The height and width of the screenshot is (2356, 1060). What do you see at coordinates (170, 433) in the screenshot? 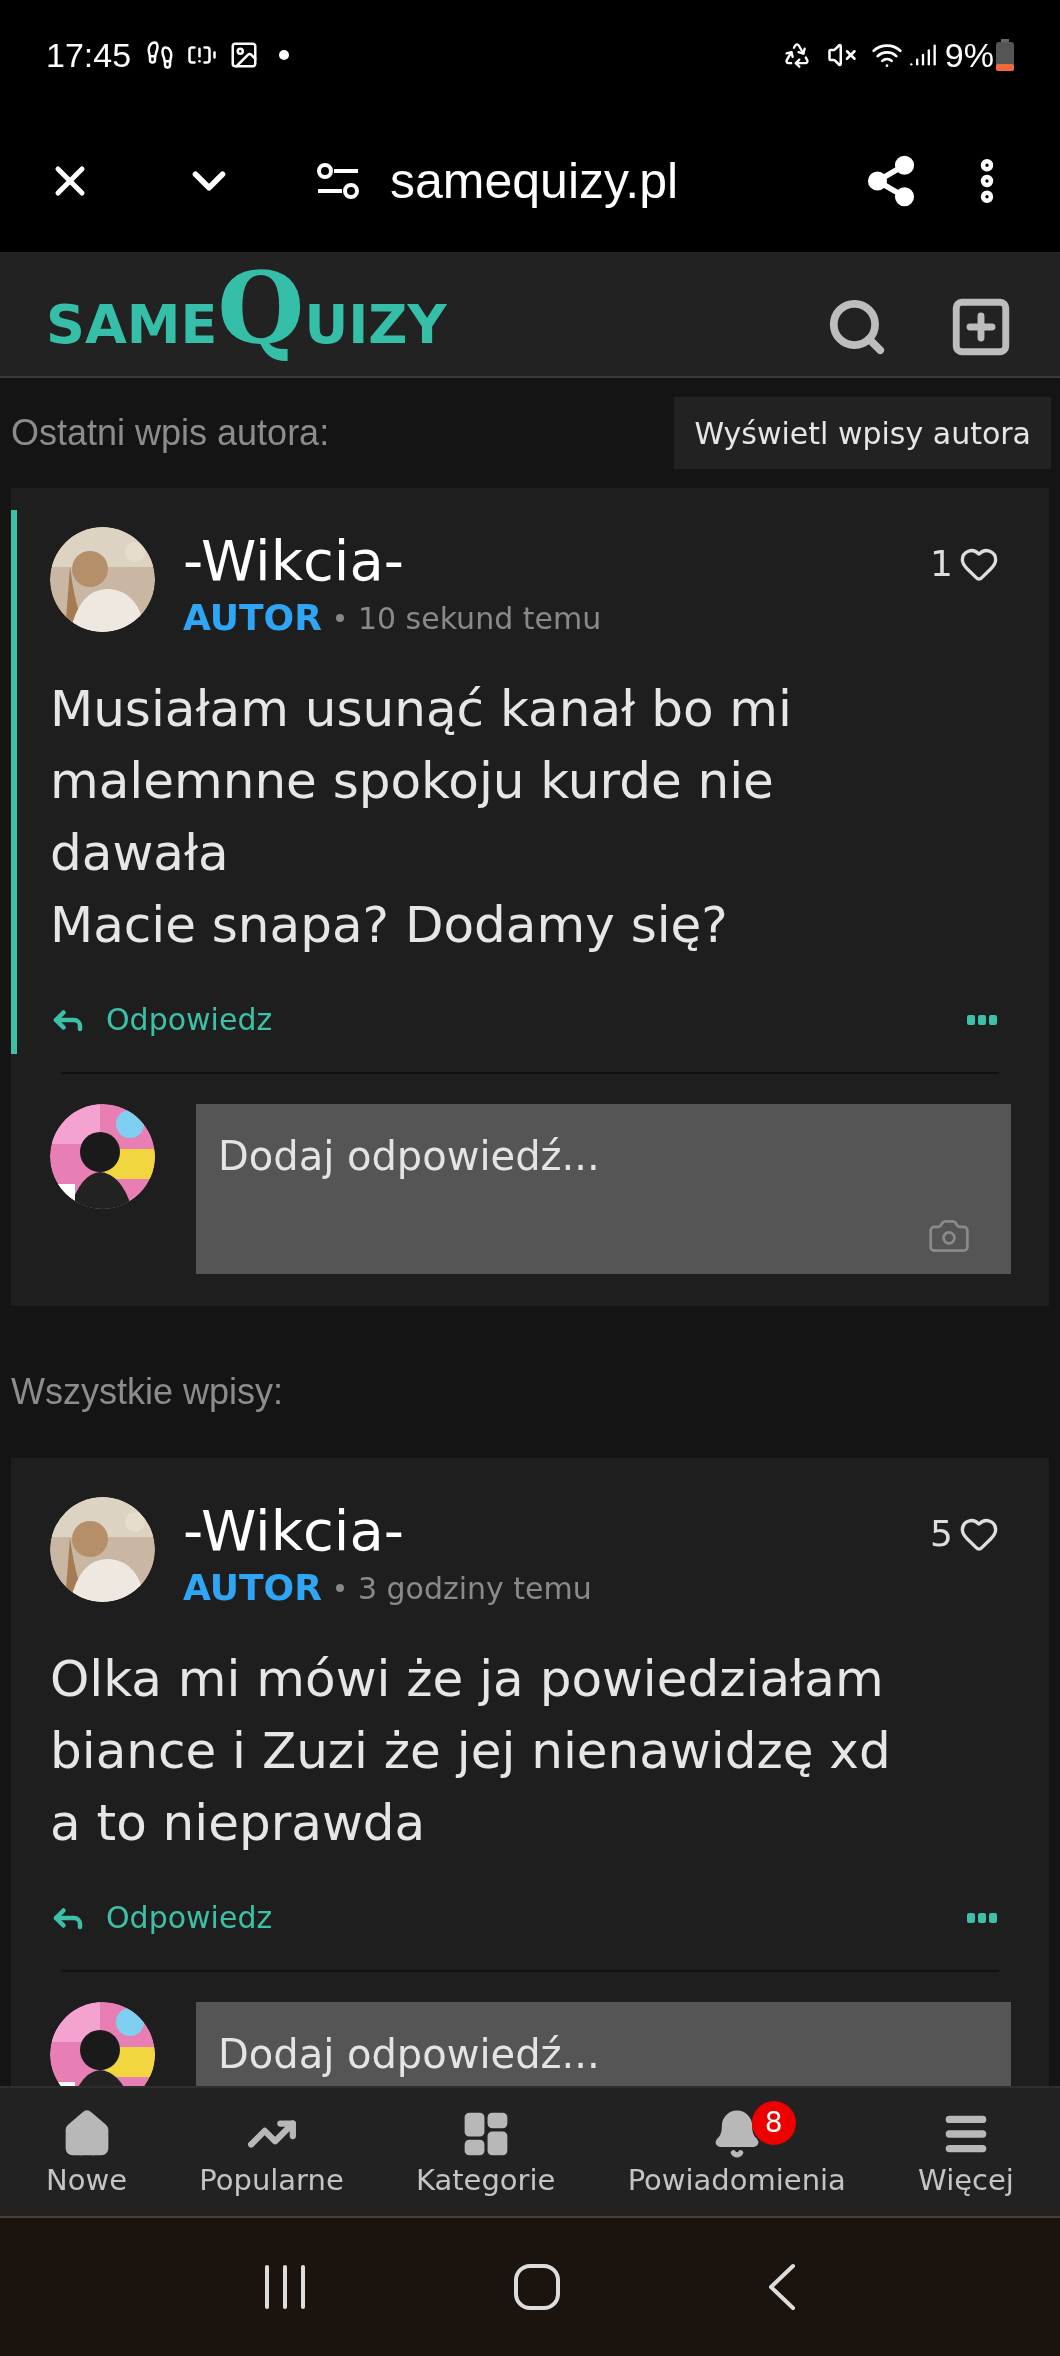
I see `section-heading: Ostatni wpis autora:` at bounding box center [170, 433].